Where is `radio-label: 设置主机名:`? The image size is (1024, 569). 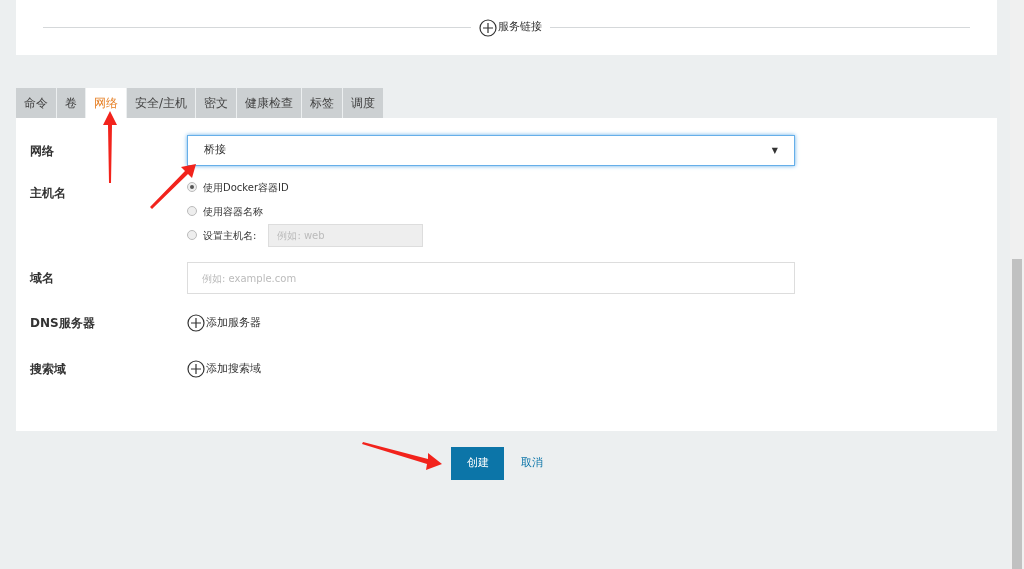 radio-label: 设置主机名: is located at coordinates (230, 235).